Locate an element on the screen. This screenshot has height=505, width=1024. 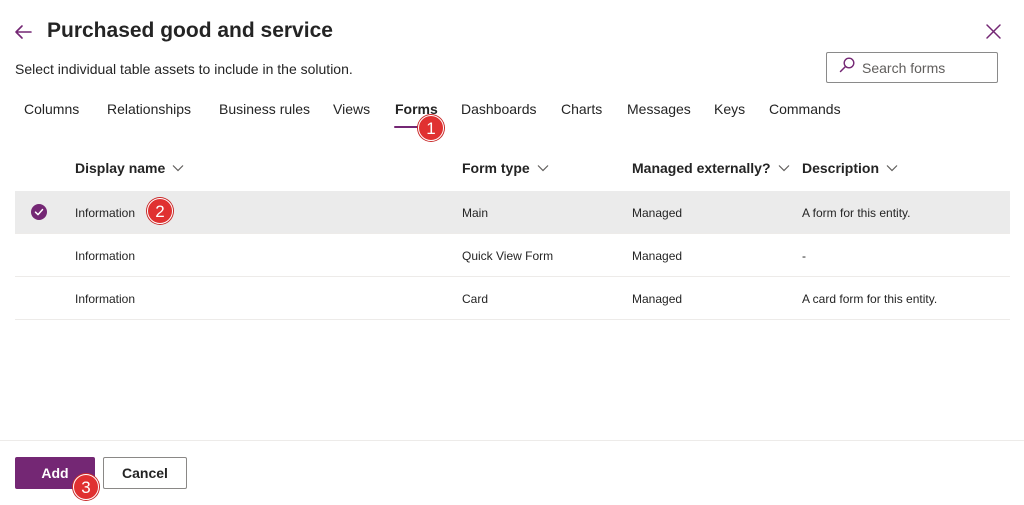
tab-views: Views is located at coordinates (351, 115).